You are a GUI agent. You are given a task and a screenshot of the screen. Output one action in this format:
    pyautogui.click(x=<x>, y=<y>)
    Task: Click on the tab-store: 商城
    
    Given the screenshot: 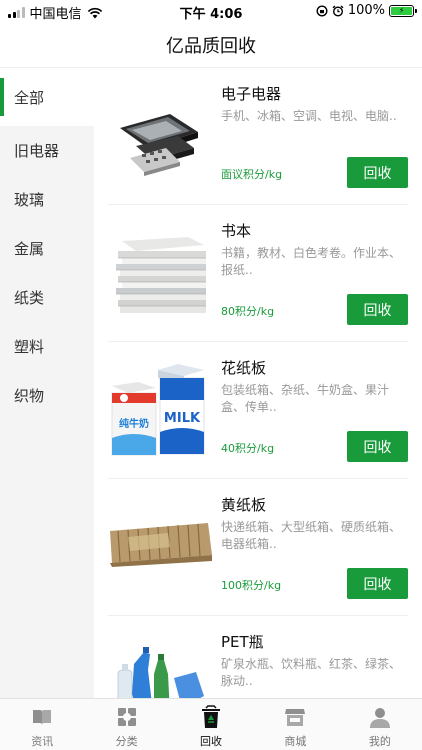 What is the action you would take?
    pyautogui.click(x=295, y=724)
    